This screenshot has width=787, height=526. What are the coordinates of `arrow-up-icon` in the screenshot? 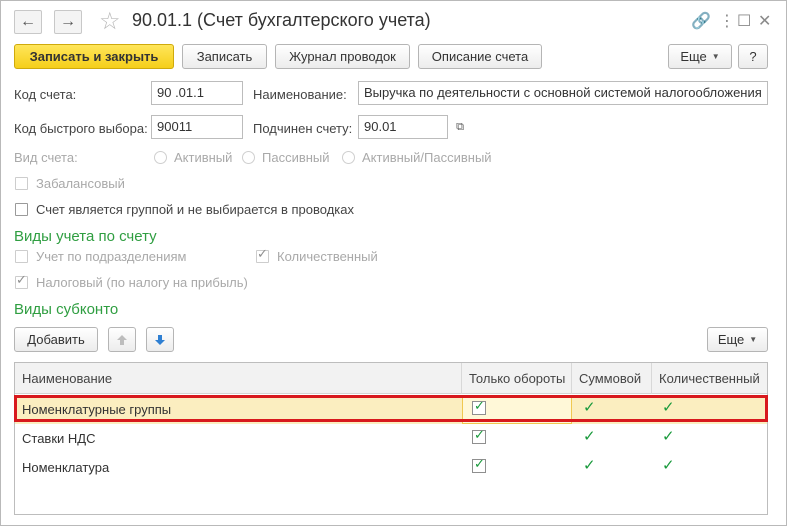 It's located at (122, 339).